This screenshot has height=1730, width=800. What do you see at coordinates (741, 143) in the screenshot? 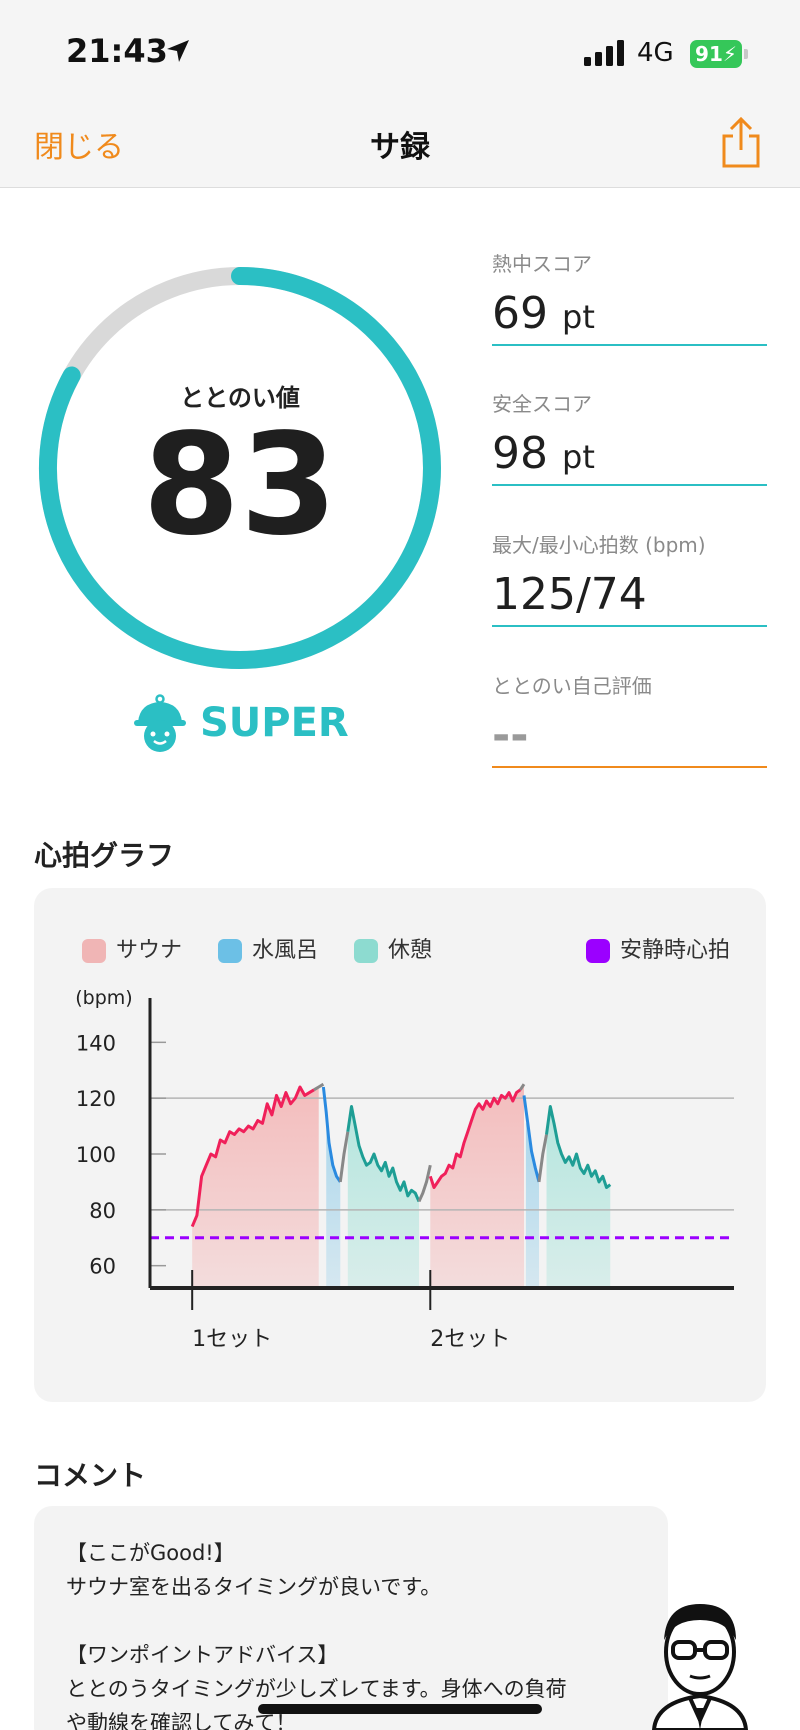
I see `share-icon` at bounding box center [741, 143].